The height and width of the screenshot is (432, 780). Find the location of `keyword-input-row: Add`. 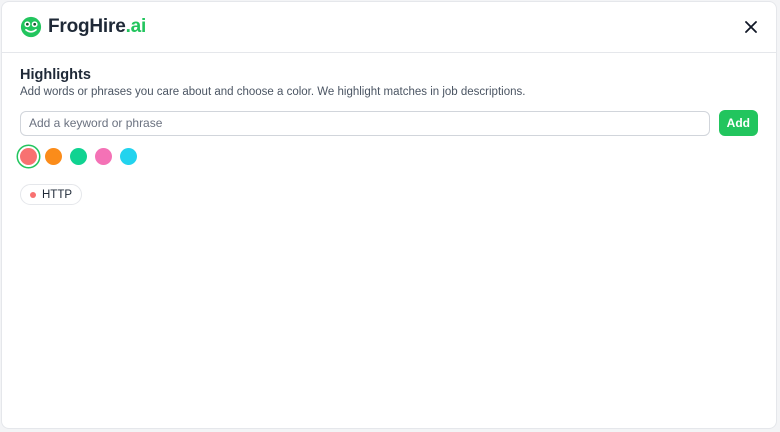

keyword-input-row: Add is located at coordinates (389, 123).